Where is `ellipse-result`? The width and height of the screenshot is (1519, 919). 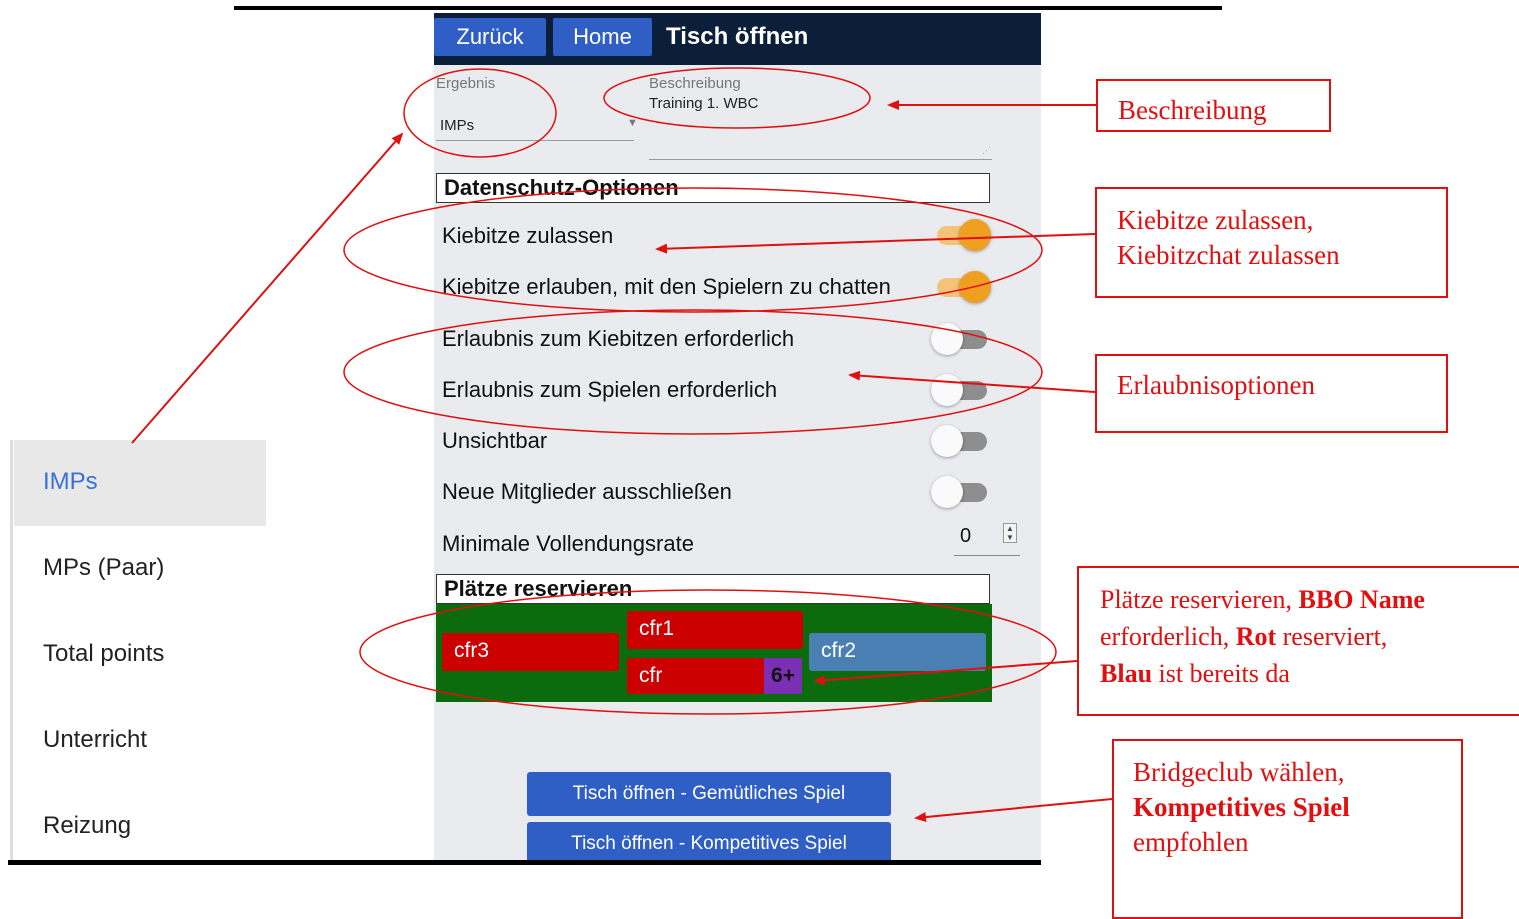 ellipse-result is located at coordinates (480, 113).